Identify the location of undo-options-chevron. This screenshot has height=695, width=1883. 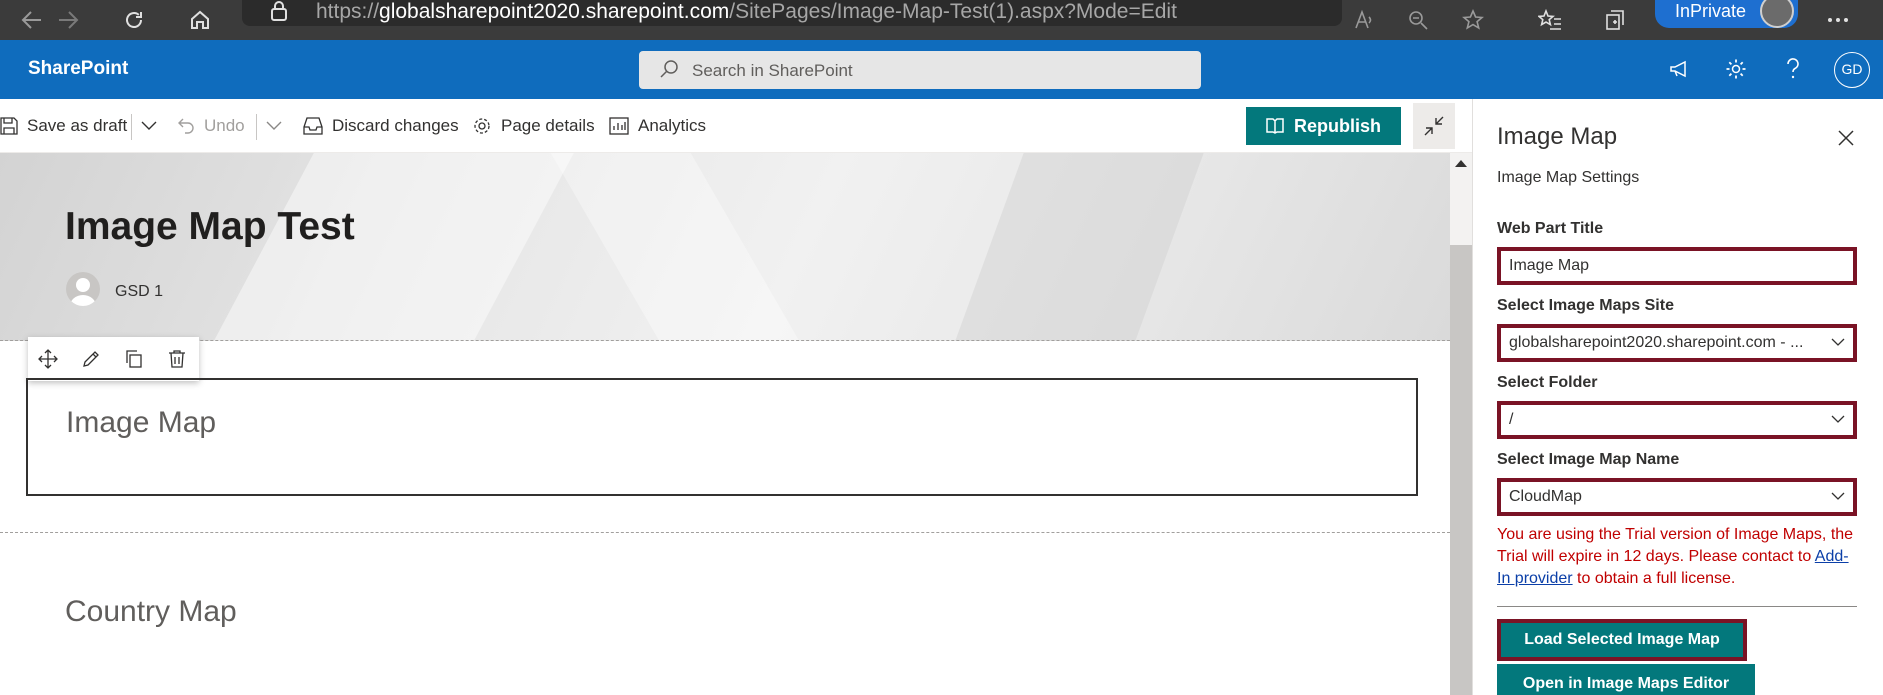
(278, 126).